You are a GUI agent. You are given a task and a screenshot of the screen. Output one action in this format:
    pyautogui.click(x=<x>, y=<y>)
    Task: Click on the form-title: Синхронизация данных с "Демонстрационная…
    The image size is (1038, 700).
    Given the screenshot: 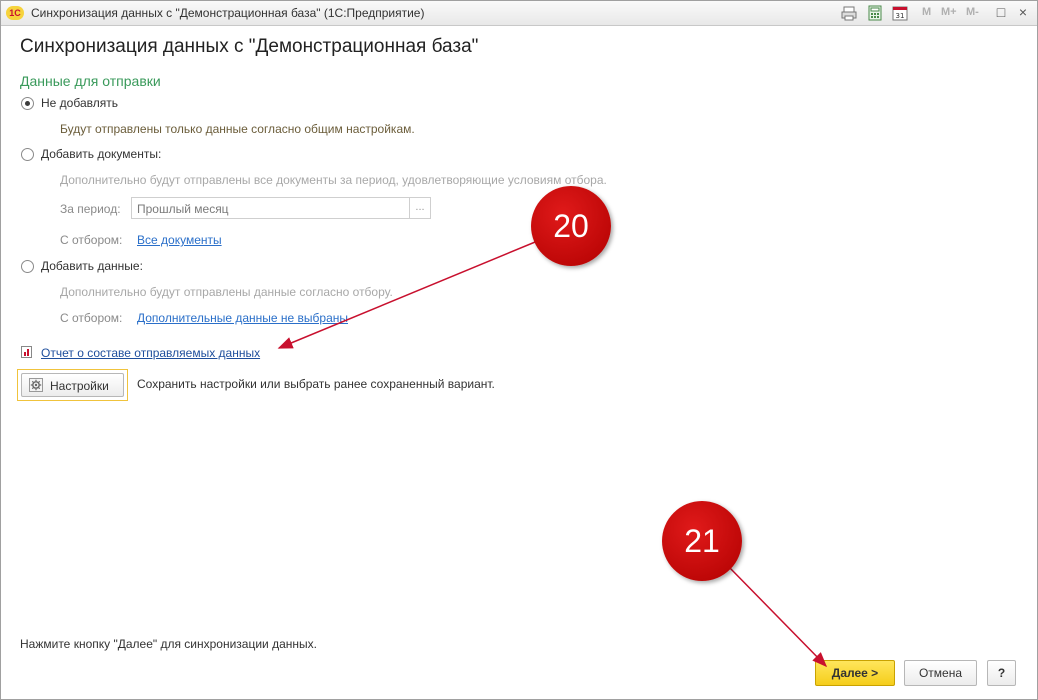 What is the action you would take?
    pyautogui.click(x=249, y=46)
    